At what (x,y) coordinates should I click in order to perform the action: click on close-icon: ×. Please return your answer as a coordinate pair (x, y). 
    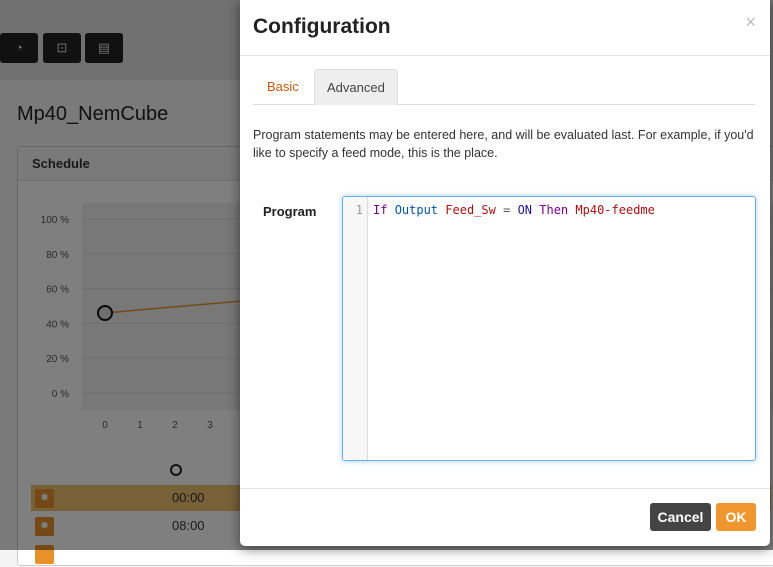
    Looking at the image, I should click on (750, 22).